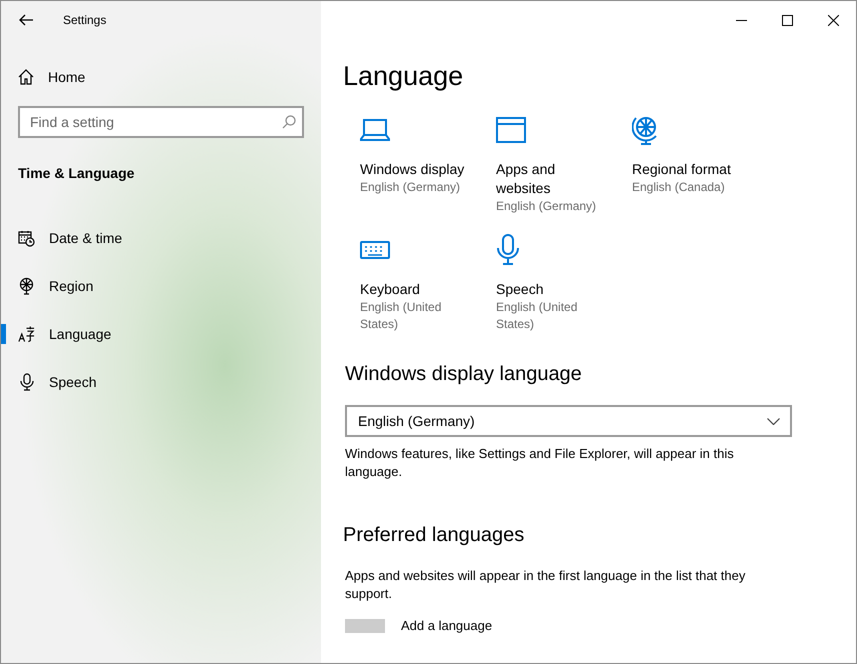  Describe the element at coordinates (434, 535) in the screenshot. I see `section-heading: Preferred languages` at that location.